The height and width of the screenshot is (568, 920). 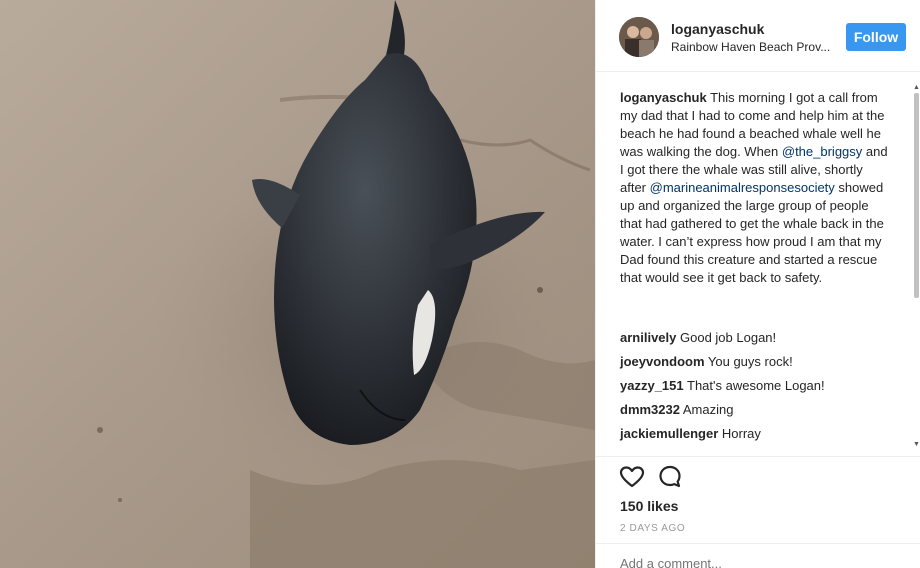 What do you see at coordinates (755, 410) in the screenshot?
I see `comment-item: dmm3232 Amazing` at bounding box center [755, 410].